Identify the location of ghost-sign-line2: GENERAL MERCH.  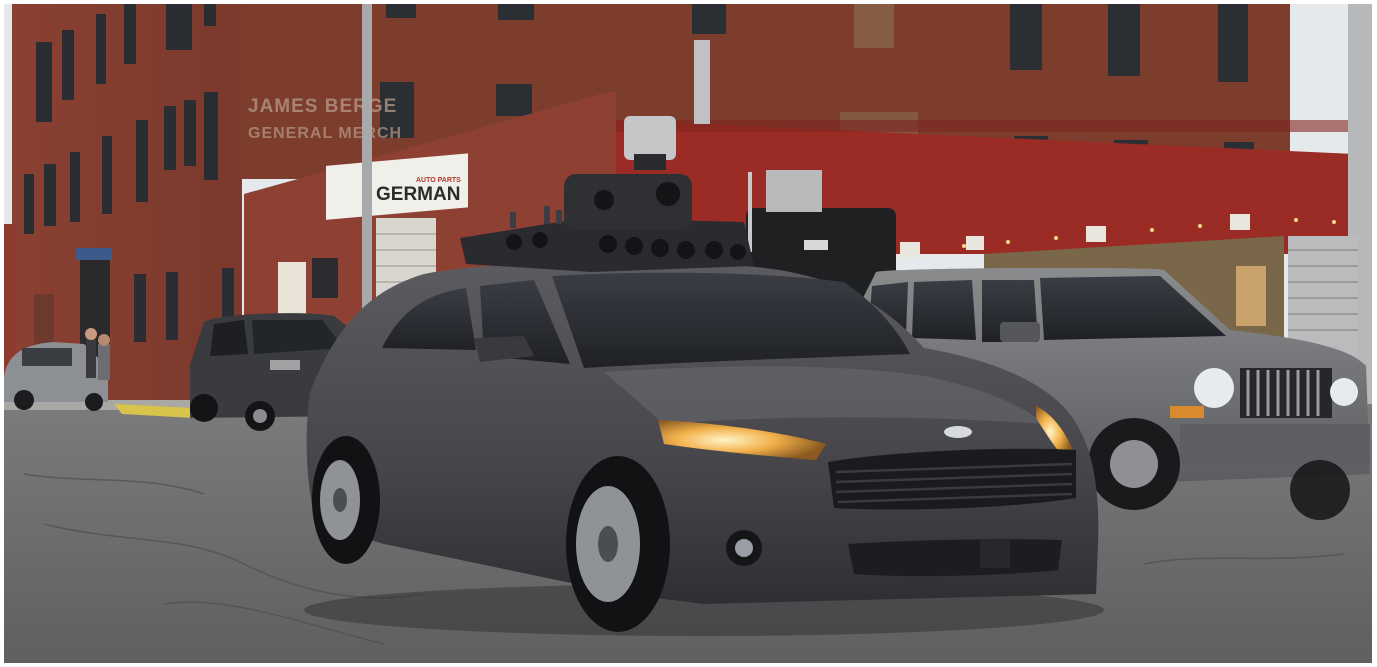
(325, 133).